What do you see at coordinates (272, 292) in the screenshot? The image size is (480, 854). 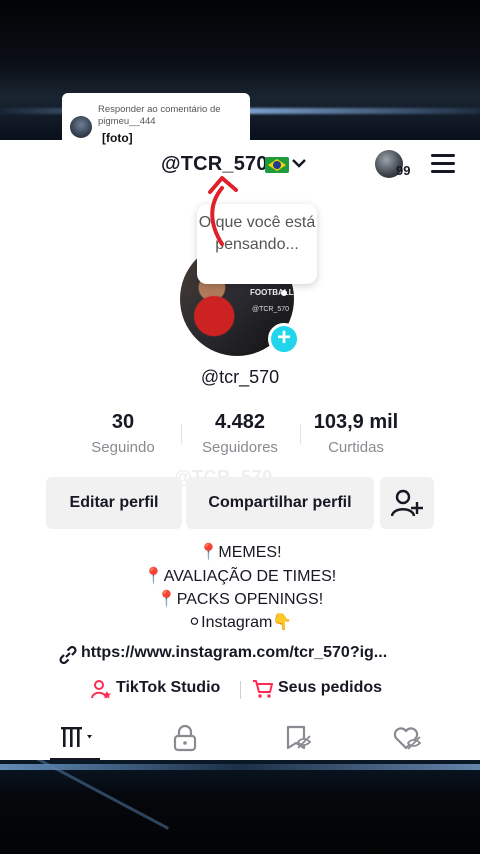 I see `avatar-overlay-title: FOOTBALL` at bounding box center [272, 292].